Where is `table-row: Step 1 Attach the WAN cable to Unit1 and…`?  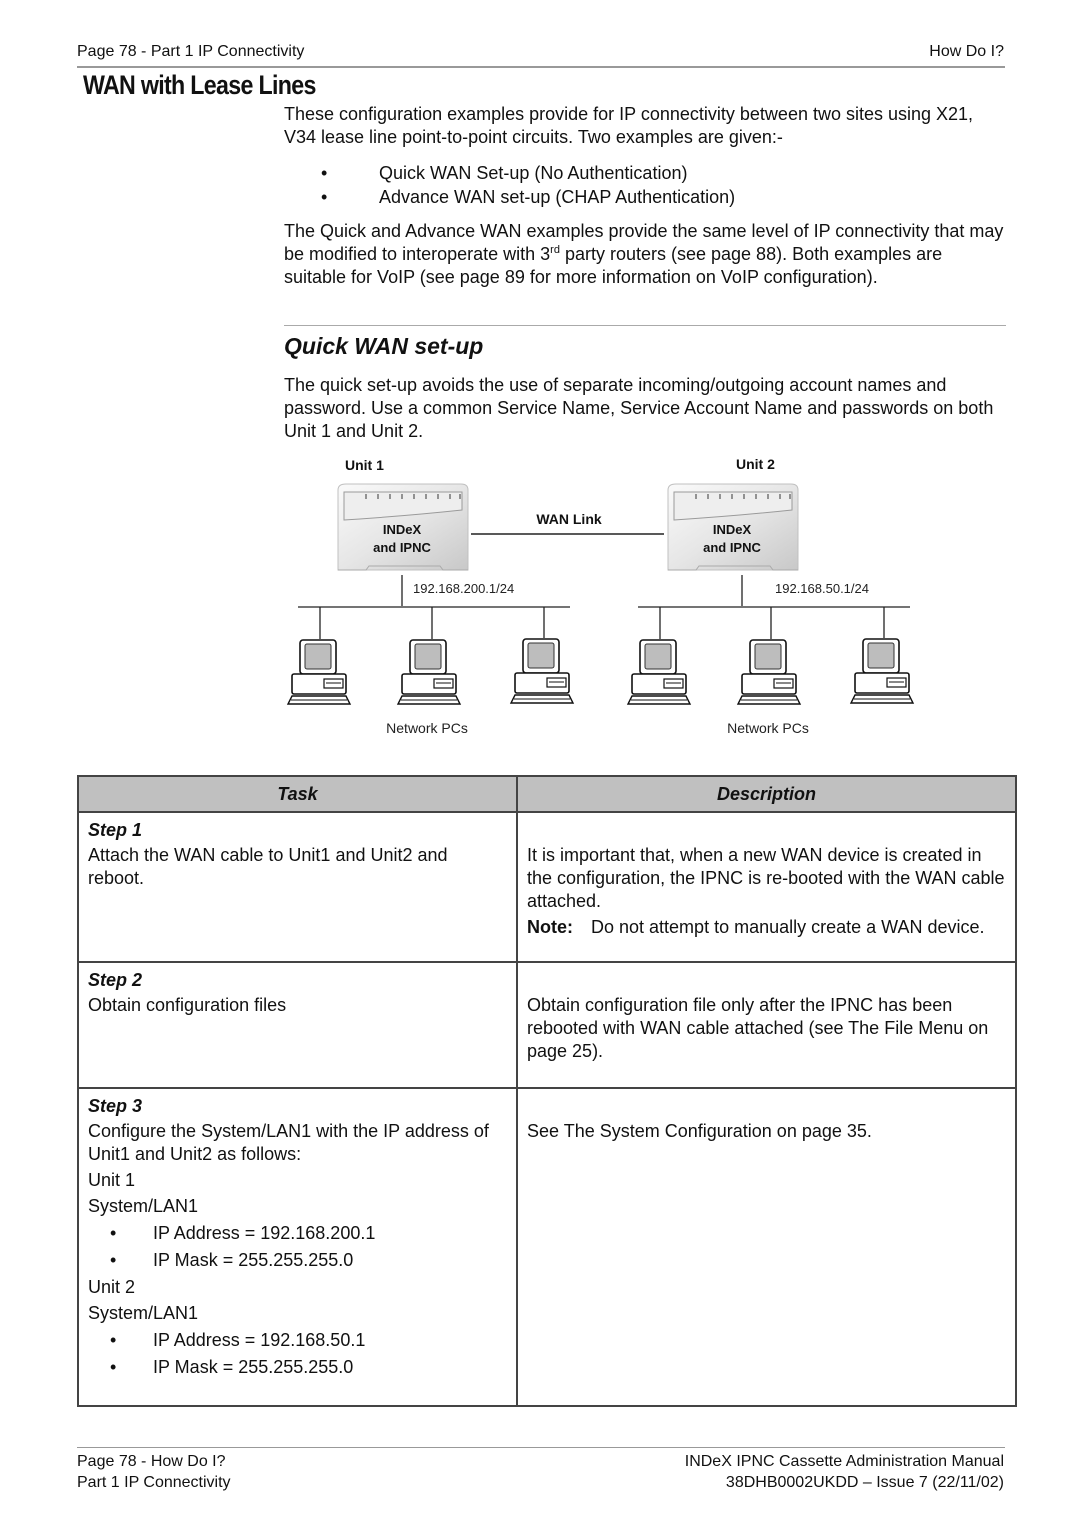
table-row: Step 1 Attach the WAN cable to Unit1 and… is located at coordinates (547, 887).